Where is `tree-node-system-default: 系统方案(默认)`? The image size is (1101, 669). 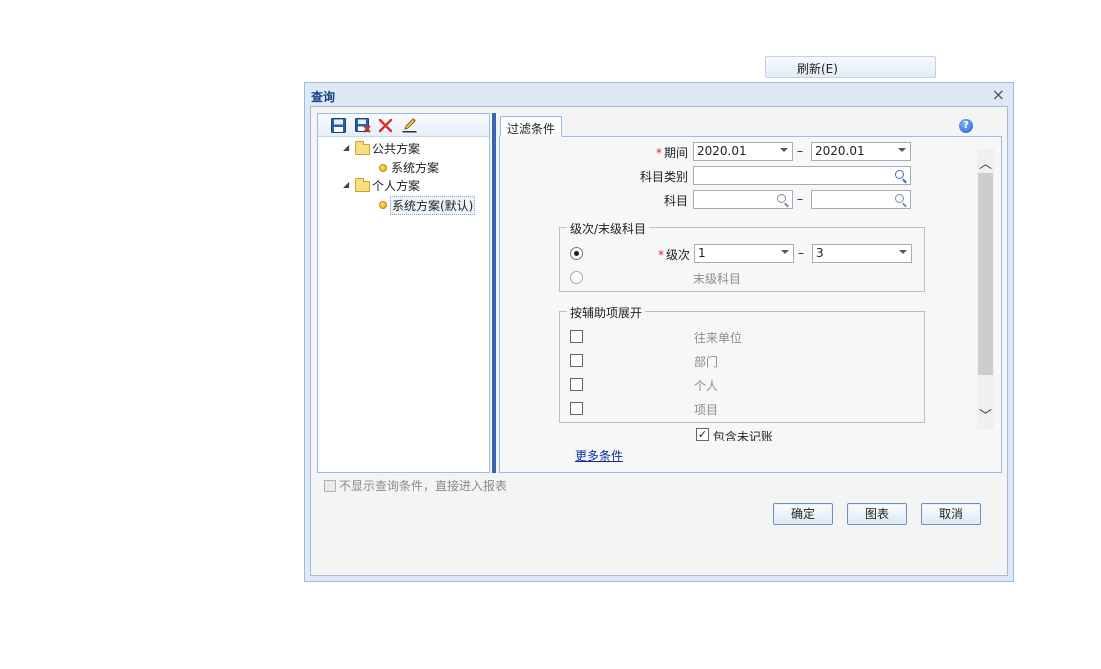
tree-node-system-default: 系统方案(默认) is located at coordinates (433, 205).